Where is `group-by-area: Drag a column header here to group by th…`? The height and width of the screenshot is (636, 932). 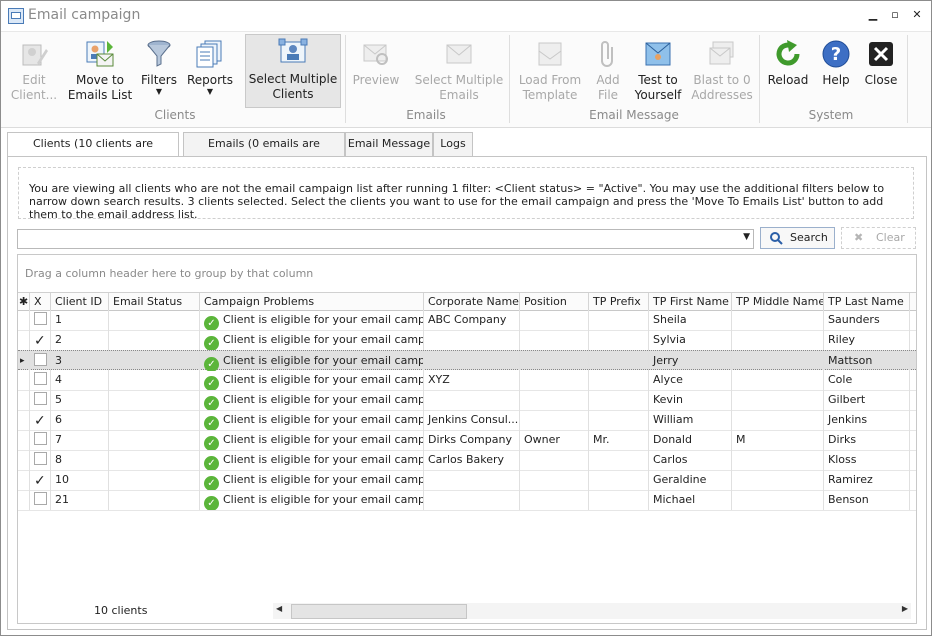 group-by-area: Drag a column header here to group by th… is located at coordinates (467, 273).